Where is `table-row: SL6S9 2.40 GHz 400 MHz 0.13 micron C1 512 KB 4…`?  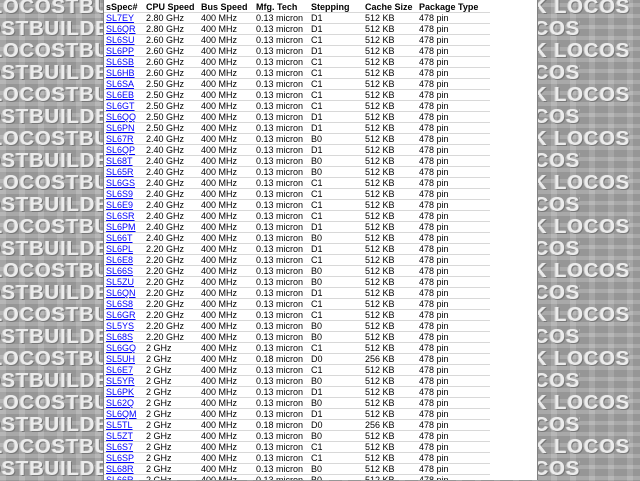
table-row: SL6S9 2.40 GHz 400 MHz 0.13 micron C1 512 KB 4… is located at coordinates (297, 194).